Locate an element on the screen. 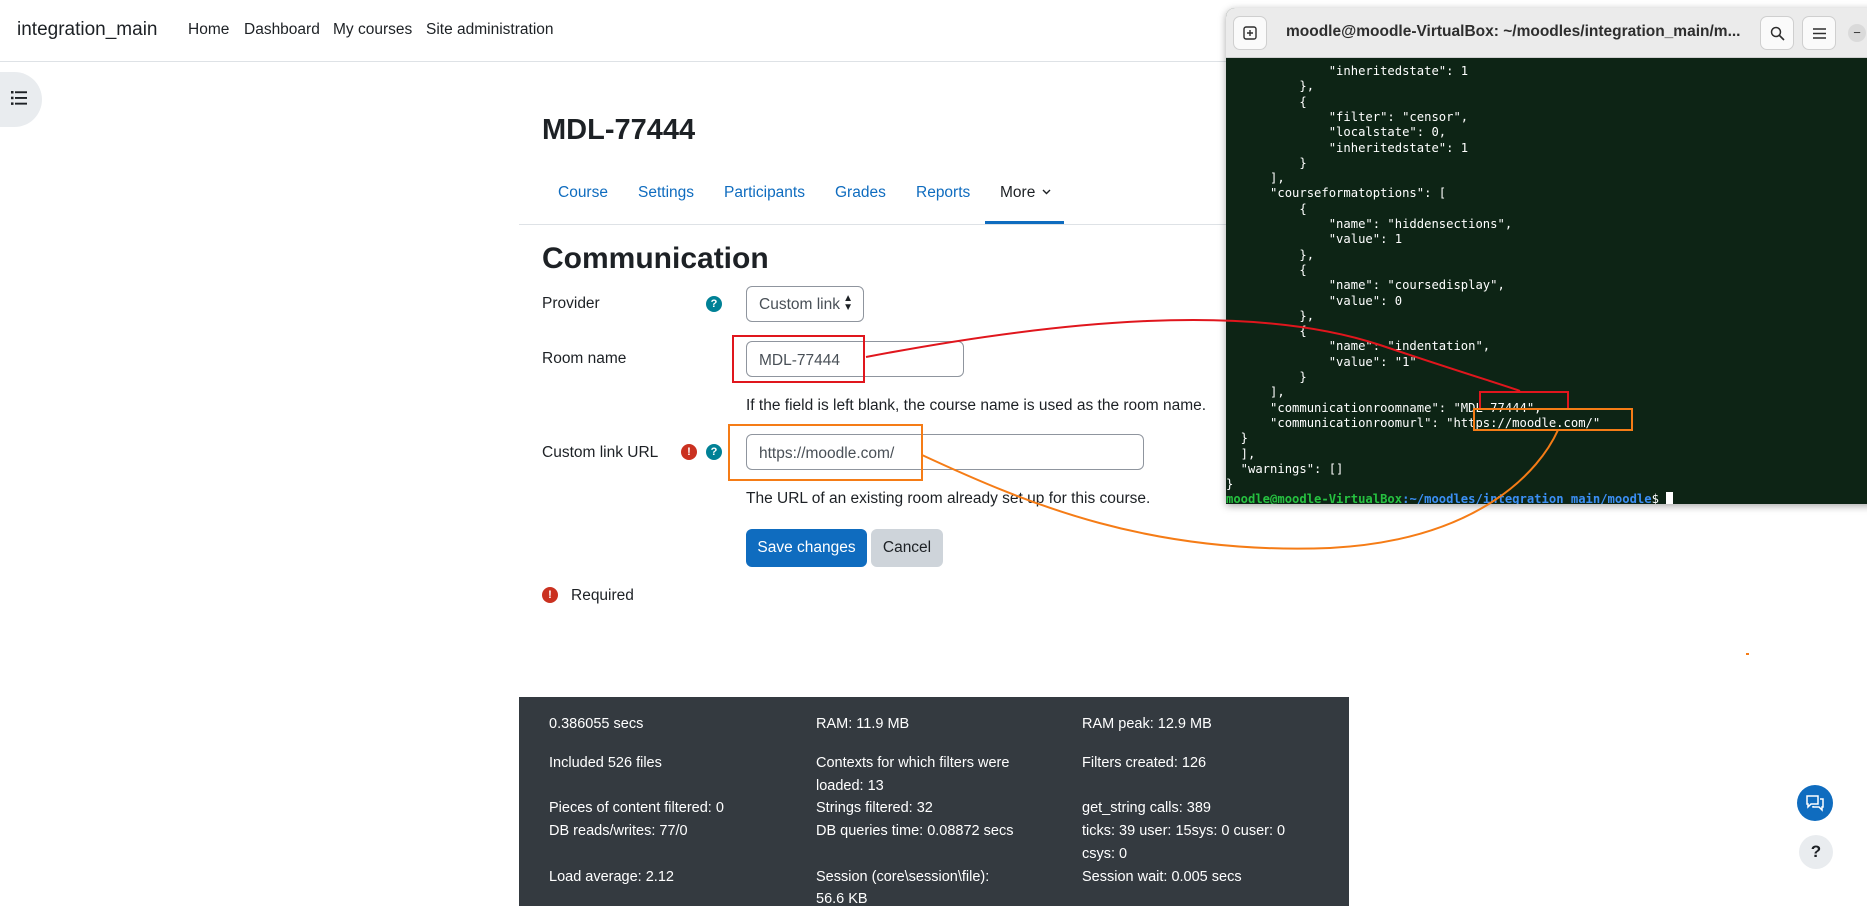 The image size is (1867, 911). perf-item: DB queries time: 0.08872 secs is located at coordinates (915, 831).